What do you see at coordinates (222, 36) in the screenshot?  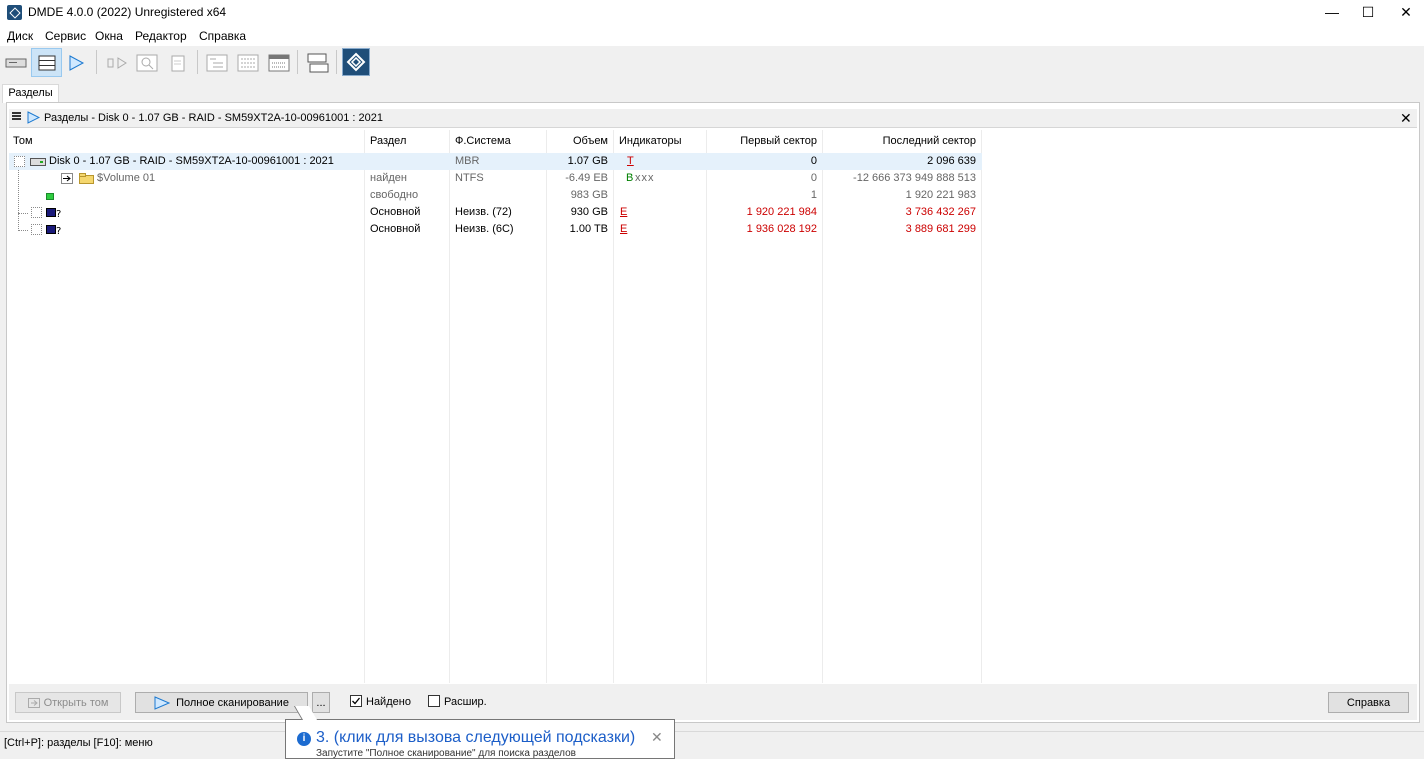 I see `menu-help: Справка` at bounding box center [222, 36].